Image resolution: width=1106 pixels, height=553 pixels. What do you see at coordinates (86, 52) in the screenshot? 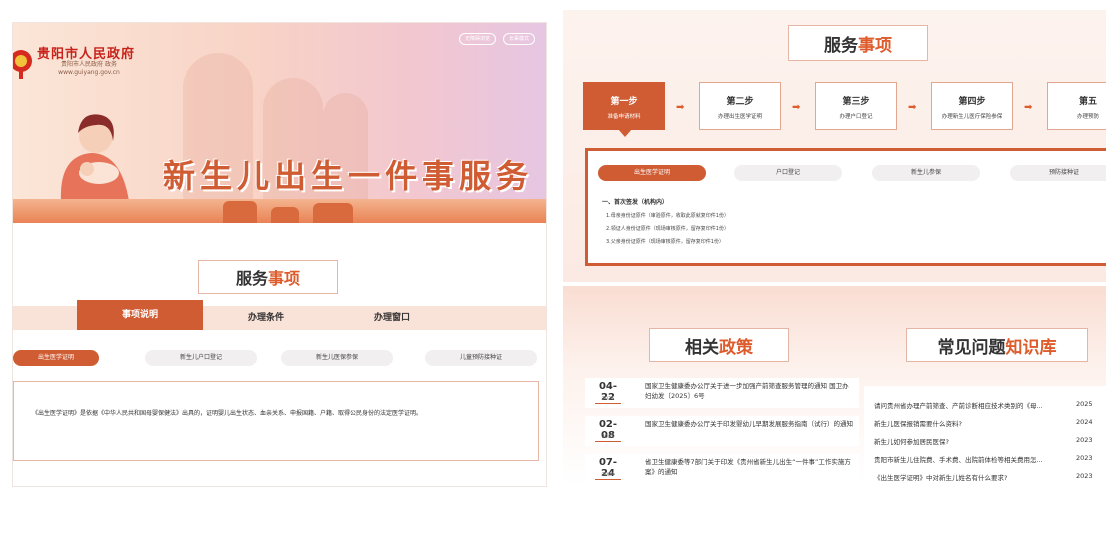
I see `gov-site-title: 贵阳市人民政府` at bounding box center [86, 52].